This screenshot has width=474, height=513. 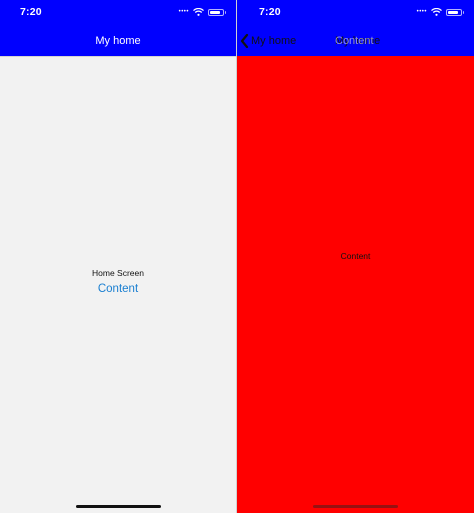 What do you see at coordinates (274, 41) in the screenshot?
I see `back-button-label: My home` at bounding box center [274, 41].